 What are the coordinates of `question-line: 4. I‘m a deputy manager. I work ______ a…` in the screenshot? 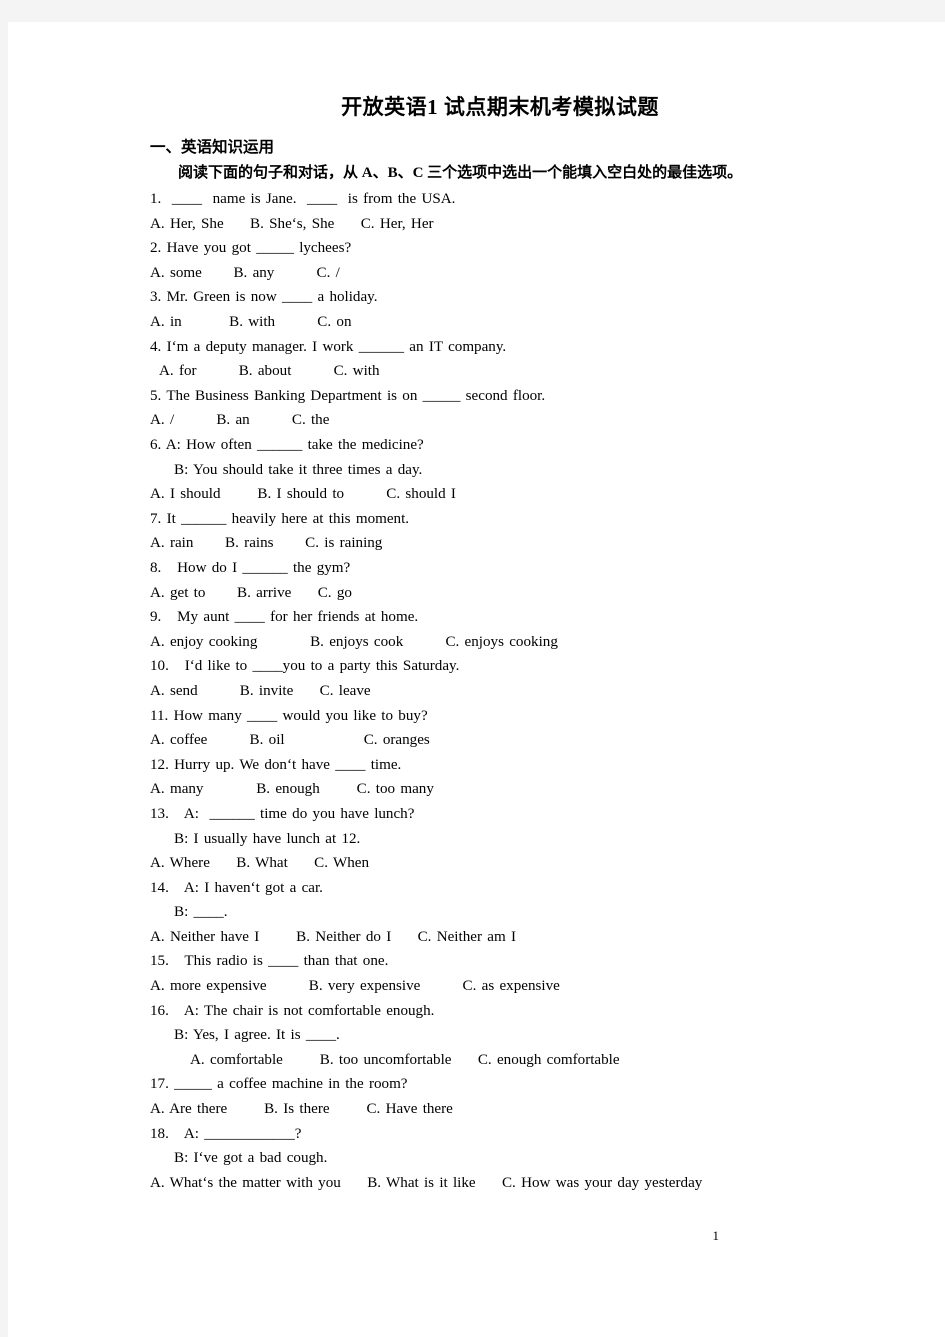 It's located at (328, 346).